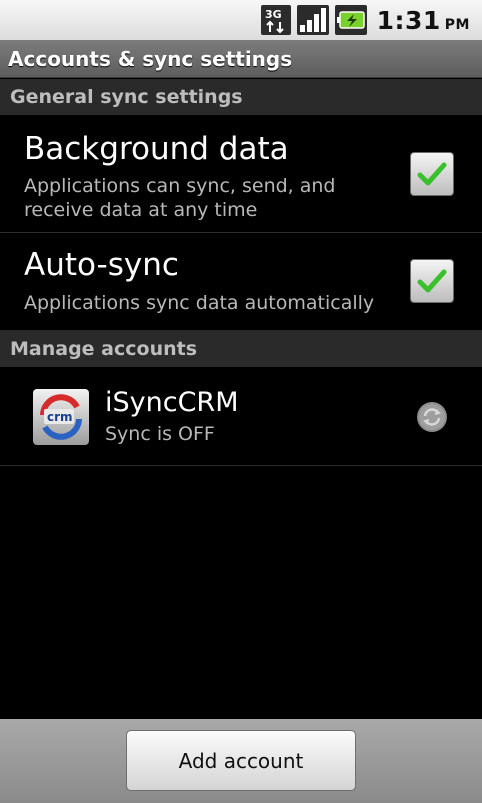  What do you see at coordinates (312, 20) in the screenshot?
I see `signal-icon` at bounding box center [312, 20].